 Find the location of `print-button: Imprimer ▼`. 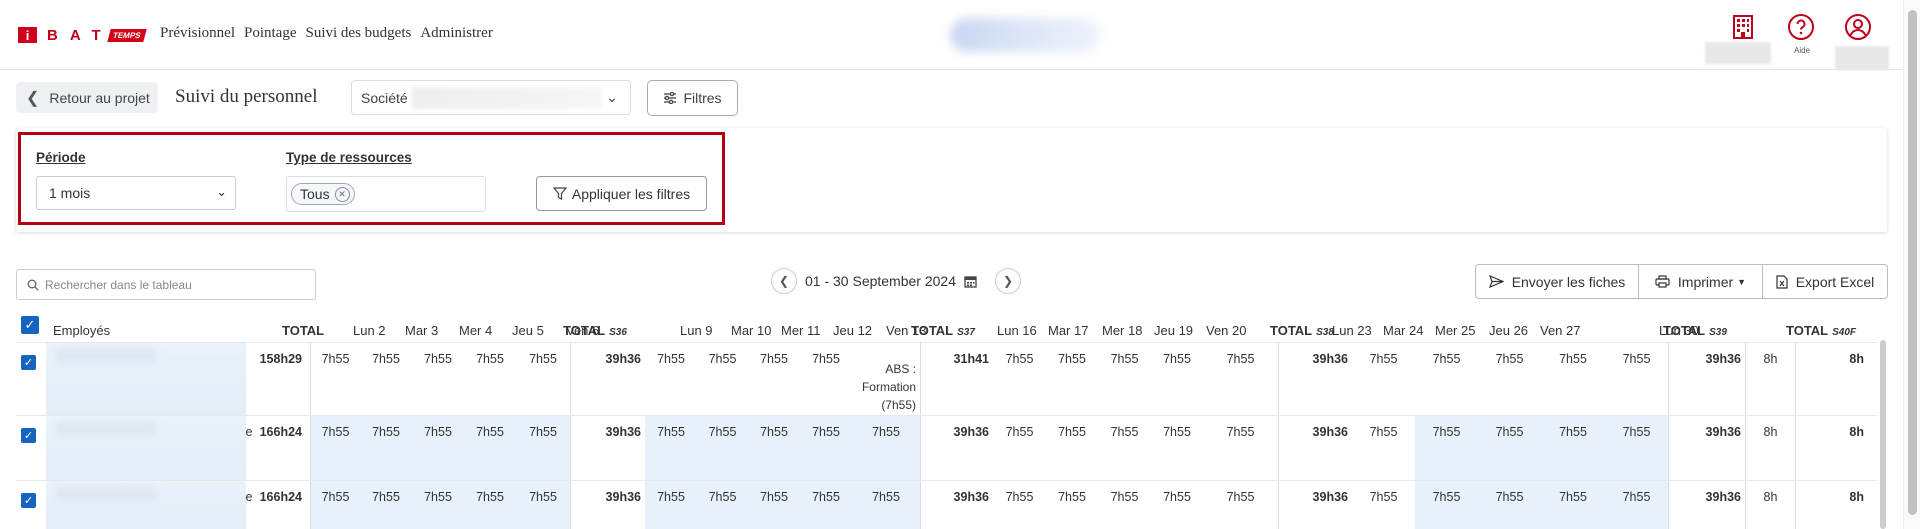

print-button: Imprimer ▼ is located at coordinates (1701, 281).